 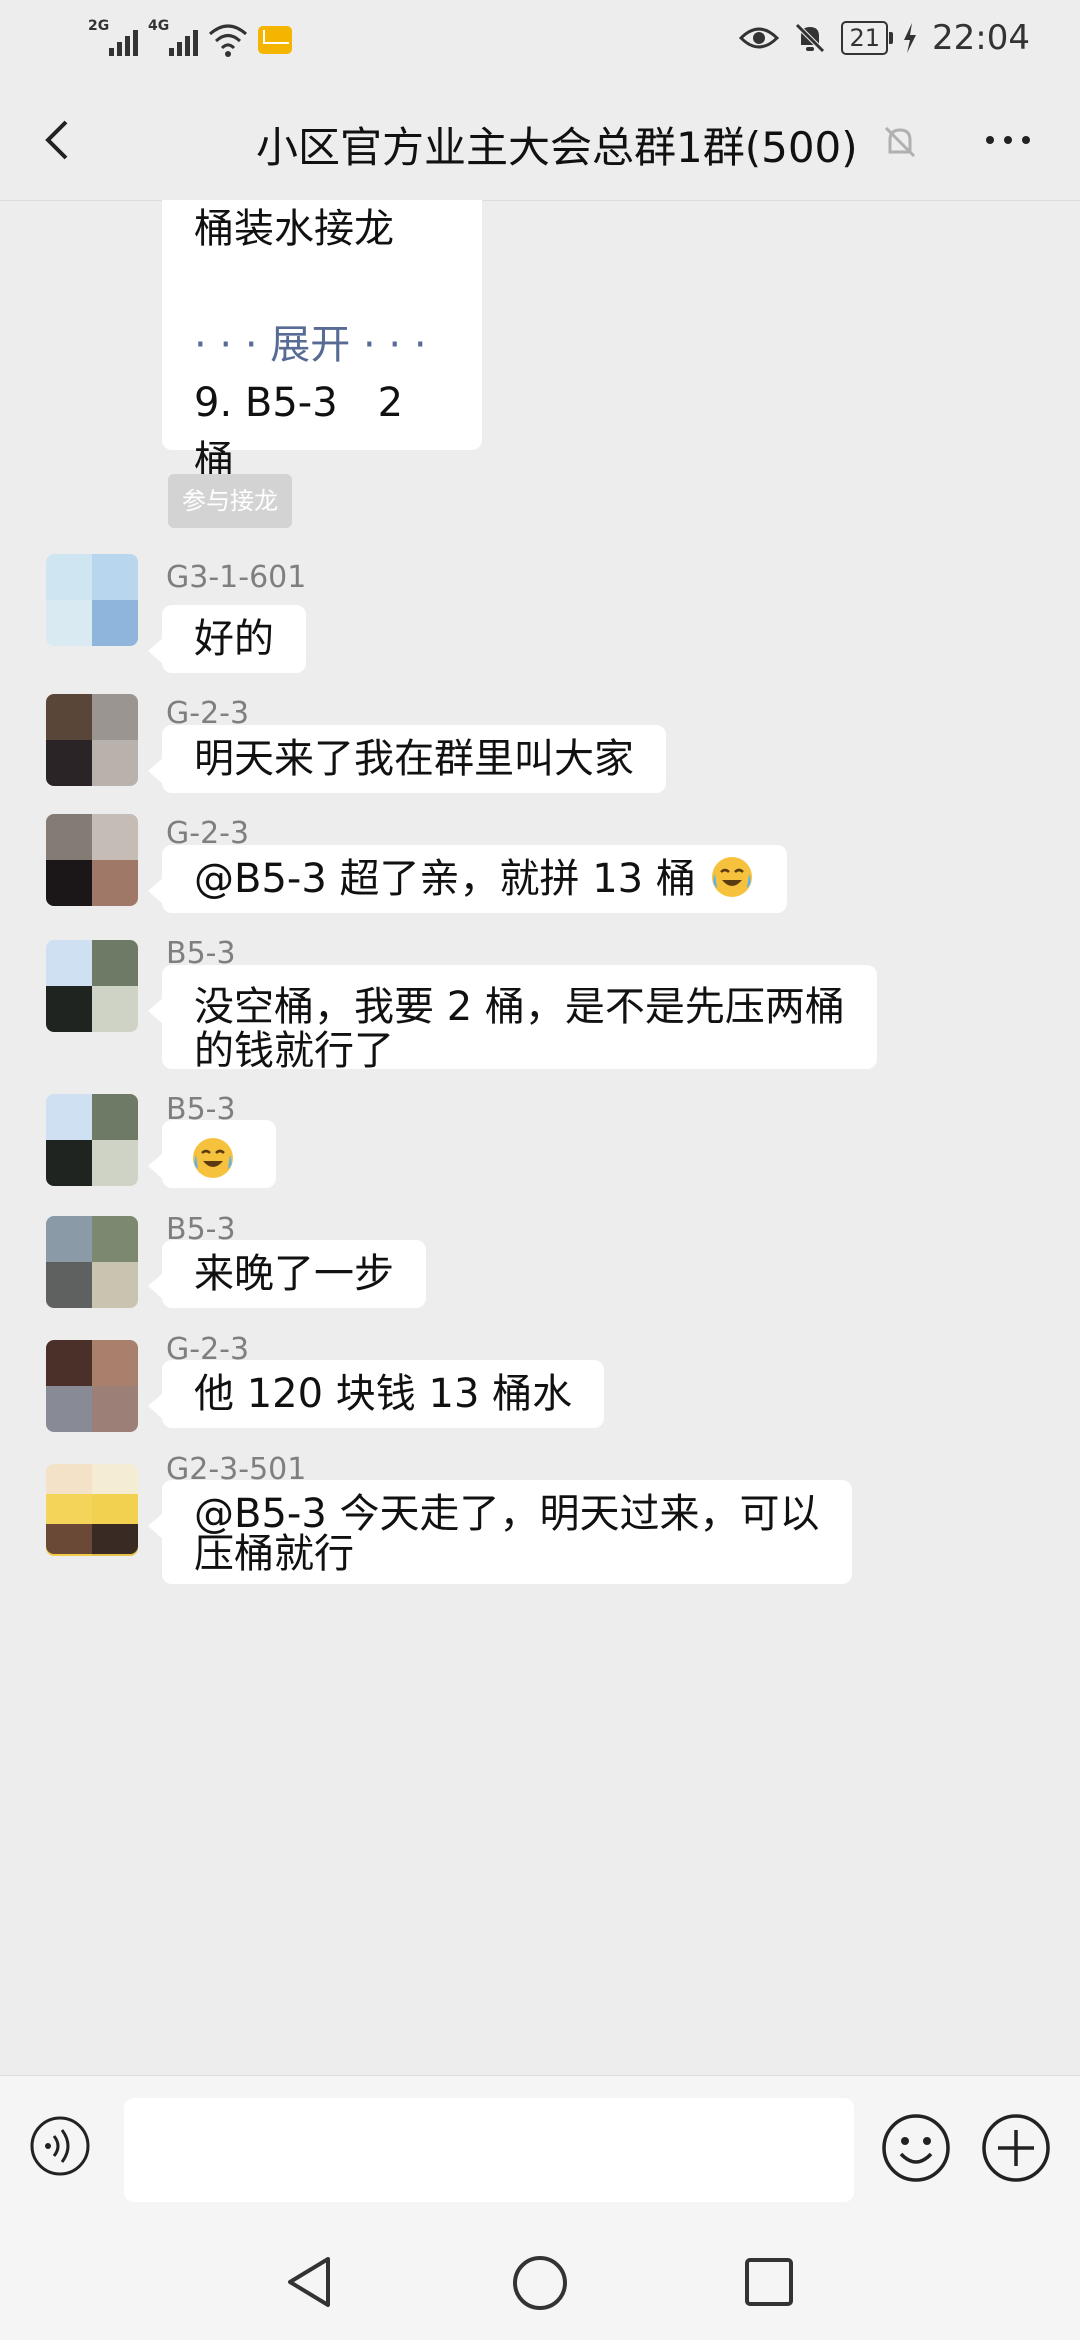 What do you see at coordinates (227, 639) in the screenshot?
I see `message-bubble: 好的` at bounding box center [227, 639].